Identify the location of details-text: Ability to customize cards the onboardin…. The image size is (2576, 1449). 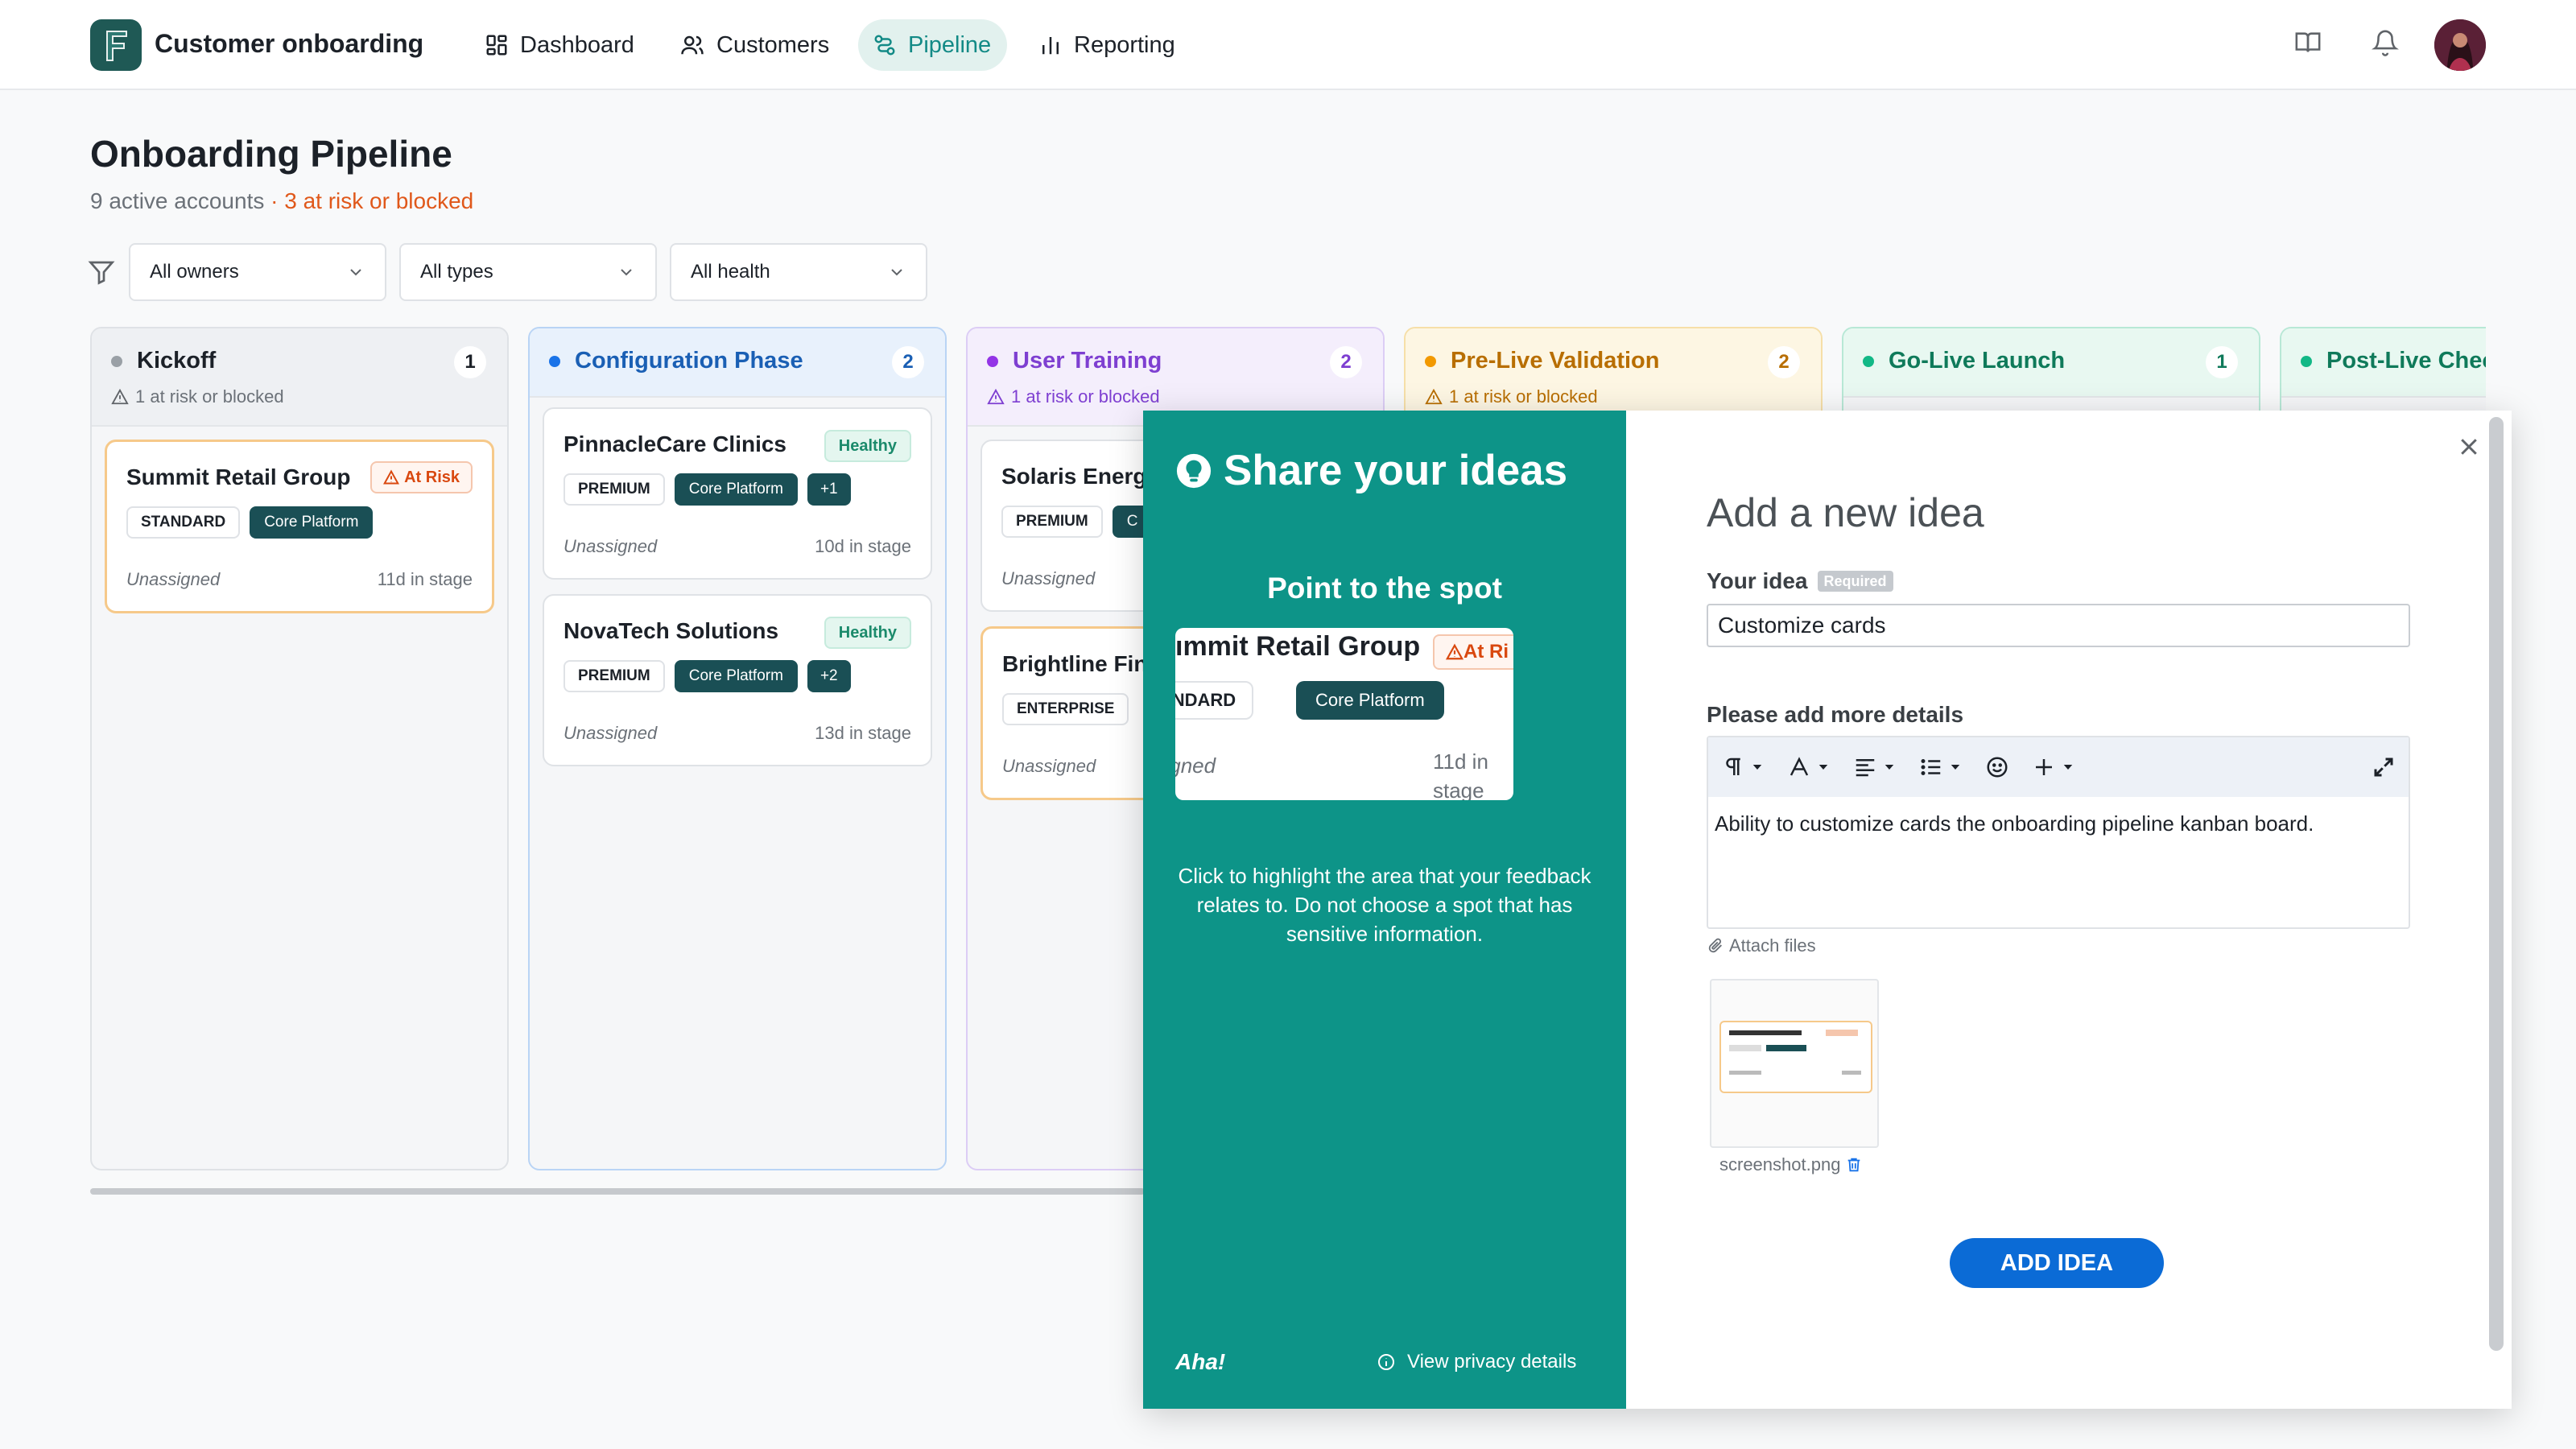
(2058, 824).